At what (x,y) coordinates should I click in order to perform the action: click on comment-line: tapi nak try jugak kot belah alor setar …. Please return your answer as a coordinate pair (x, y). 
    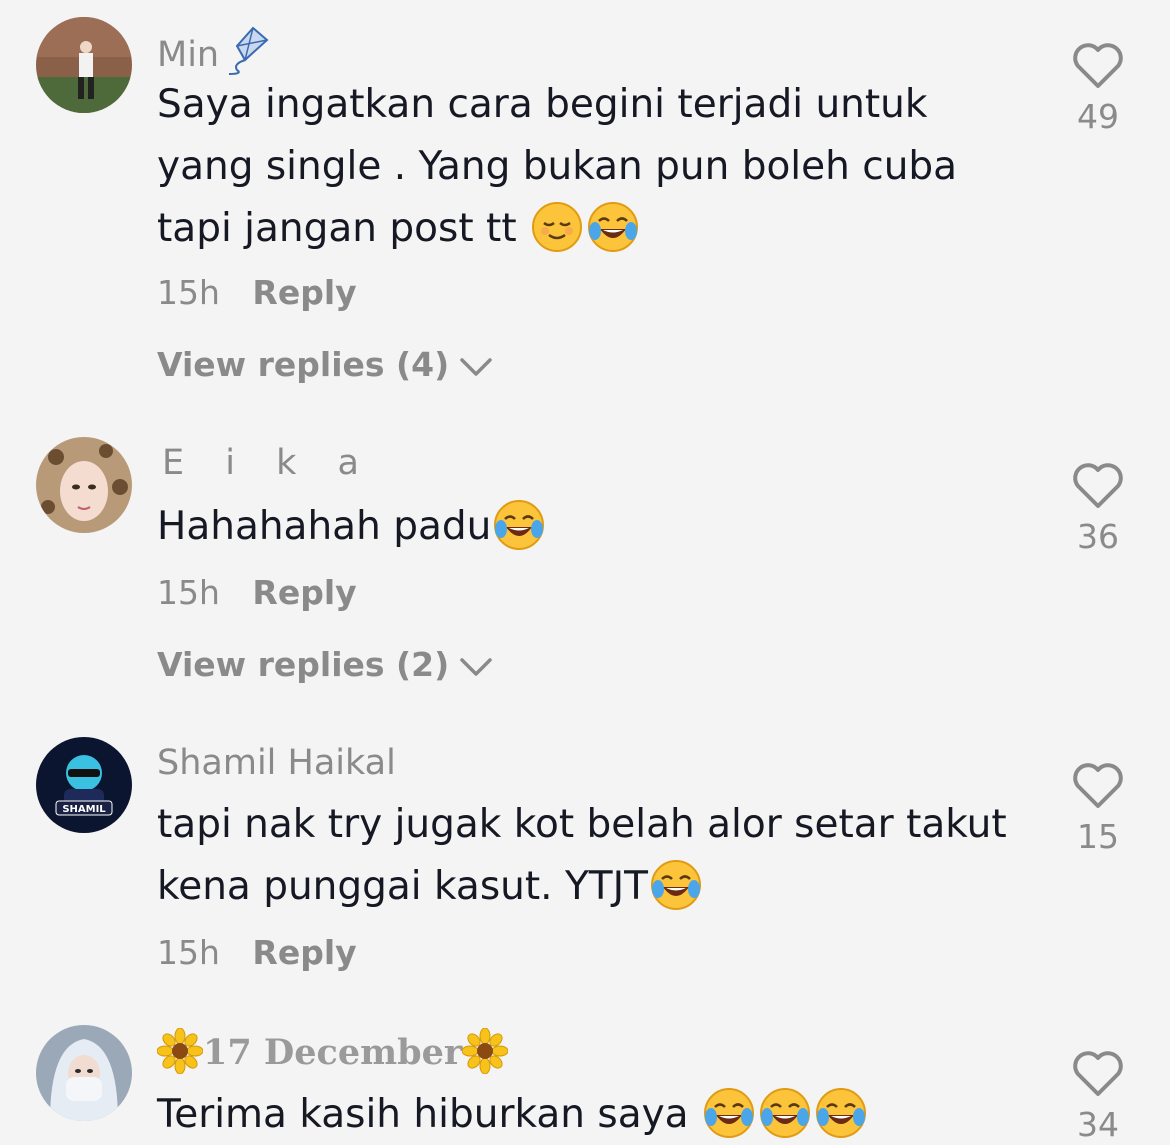
    Looking at the image, I should click on (582, 824).